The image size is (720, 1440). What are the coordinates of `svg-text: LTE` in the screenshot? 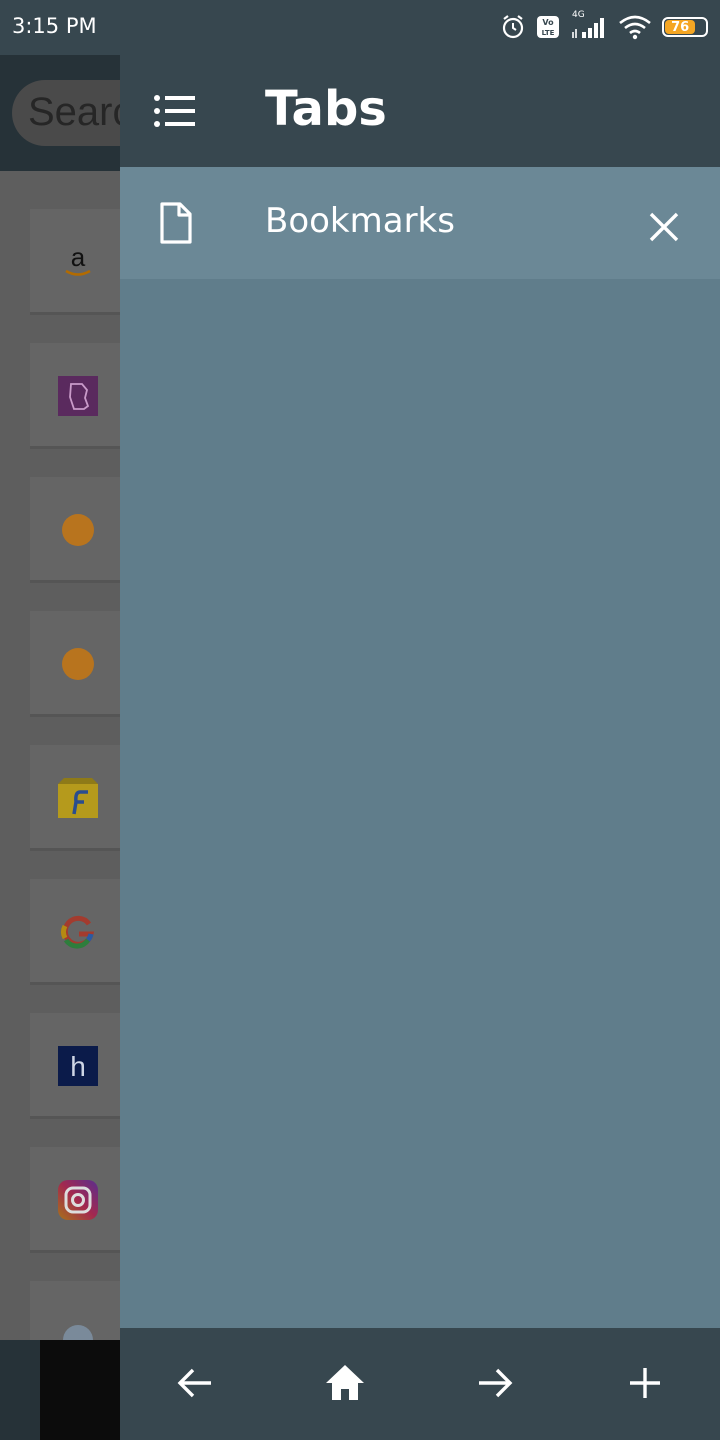 It's located at (548, 33).